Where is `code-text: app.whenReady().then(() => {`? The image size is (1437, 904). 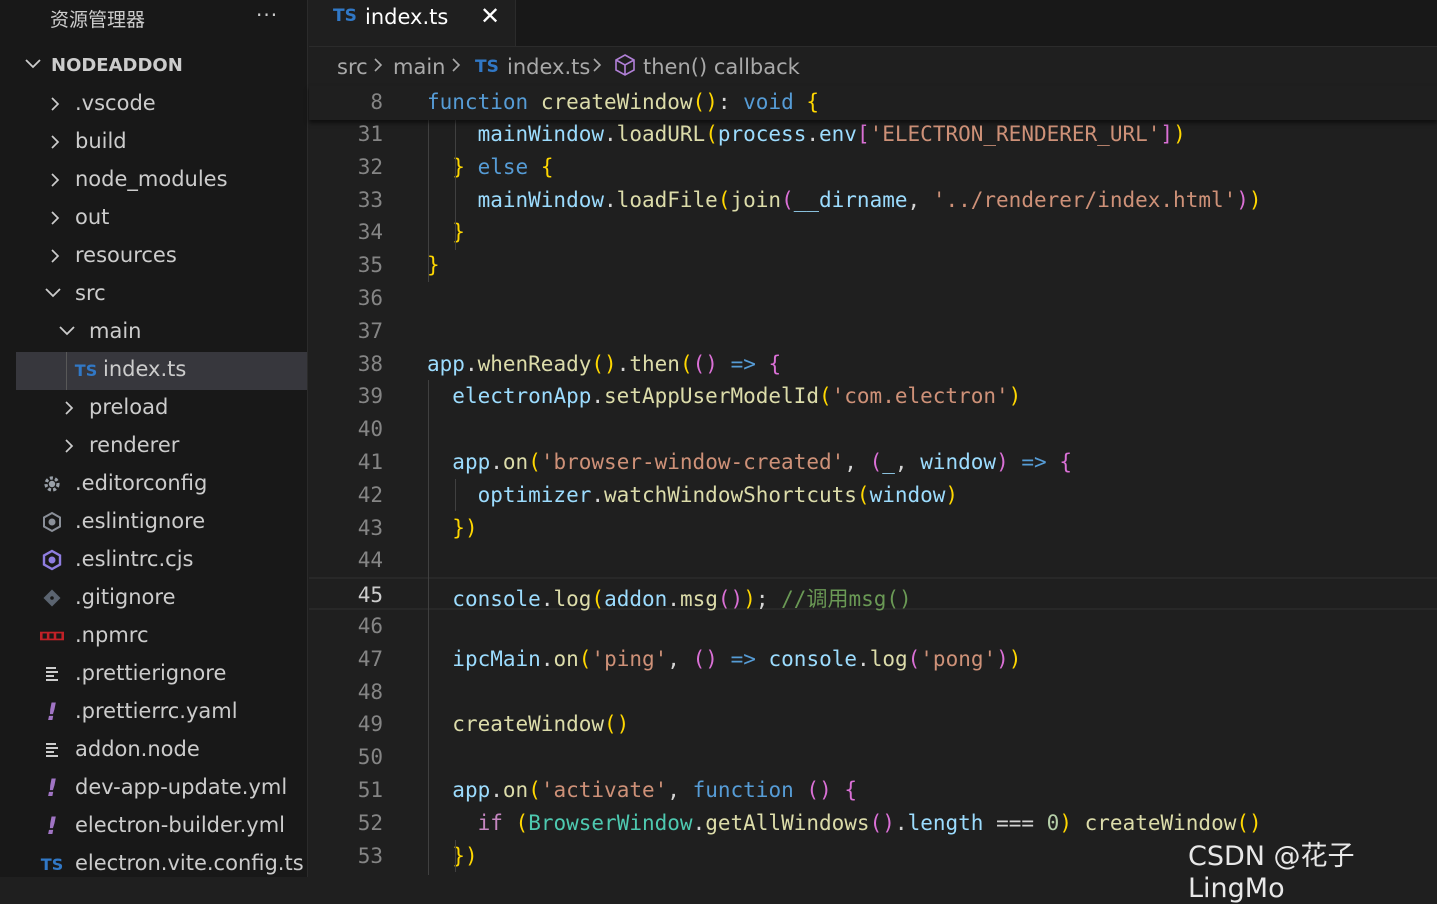 code-text: app.whenReady().then(() => { is located at coordinates (604, 363).